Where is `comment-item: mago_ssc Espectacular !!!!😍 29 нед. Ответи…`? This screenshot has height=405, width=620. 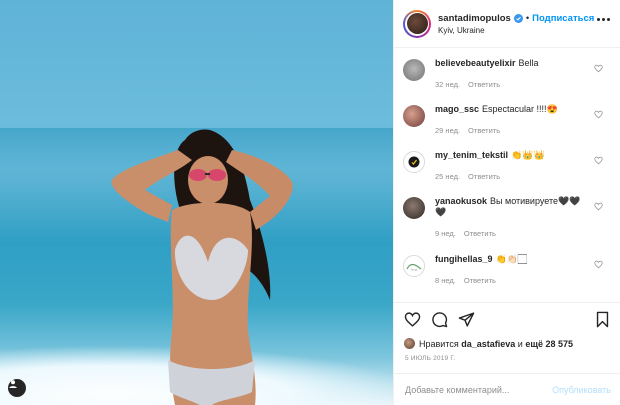
comment-item: mago_ssc Espectacular !!!!😍 29 нед. Ответи… is located at coordinates (508, 120).